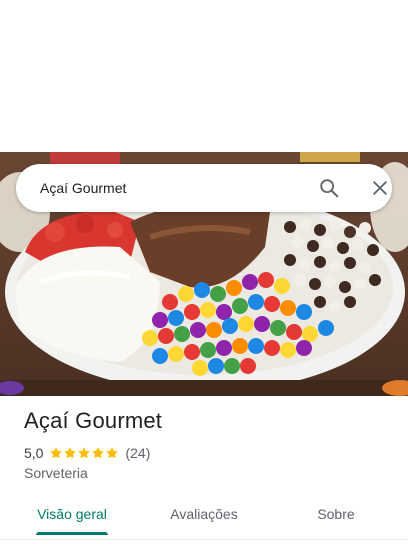 The width and height of the screenshot is (408, 544). Describe the element at coordinates (34, 453) in the screenshot. I see `rating-value: 5,0` at that location.